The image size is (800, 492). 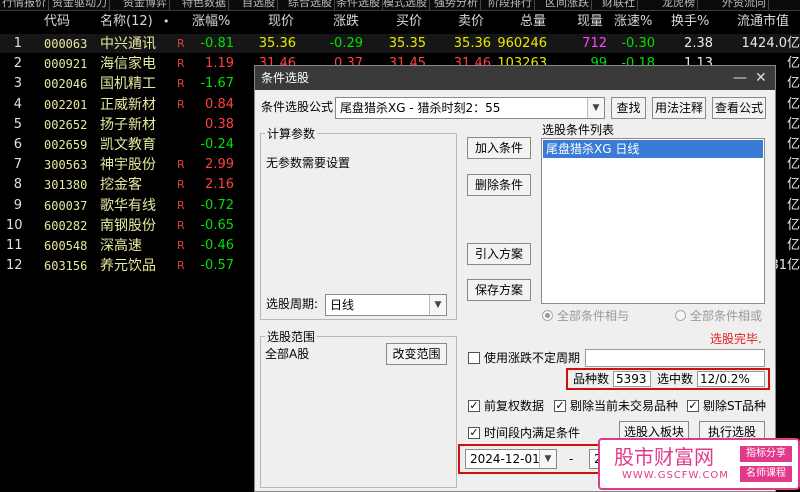 I want to click on top-tab: 特色数据, so click(x=204, y=5).